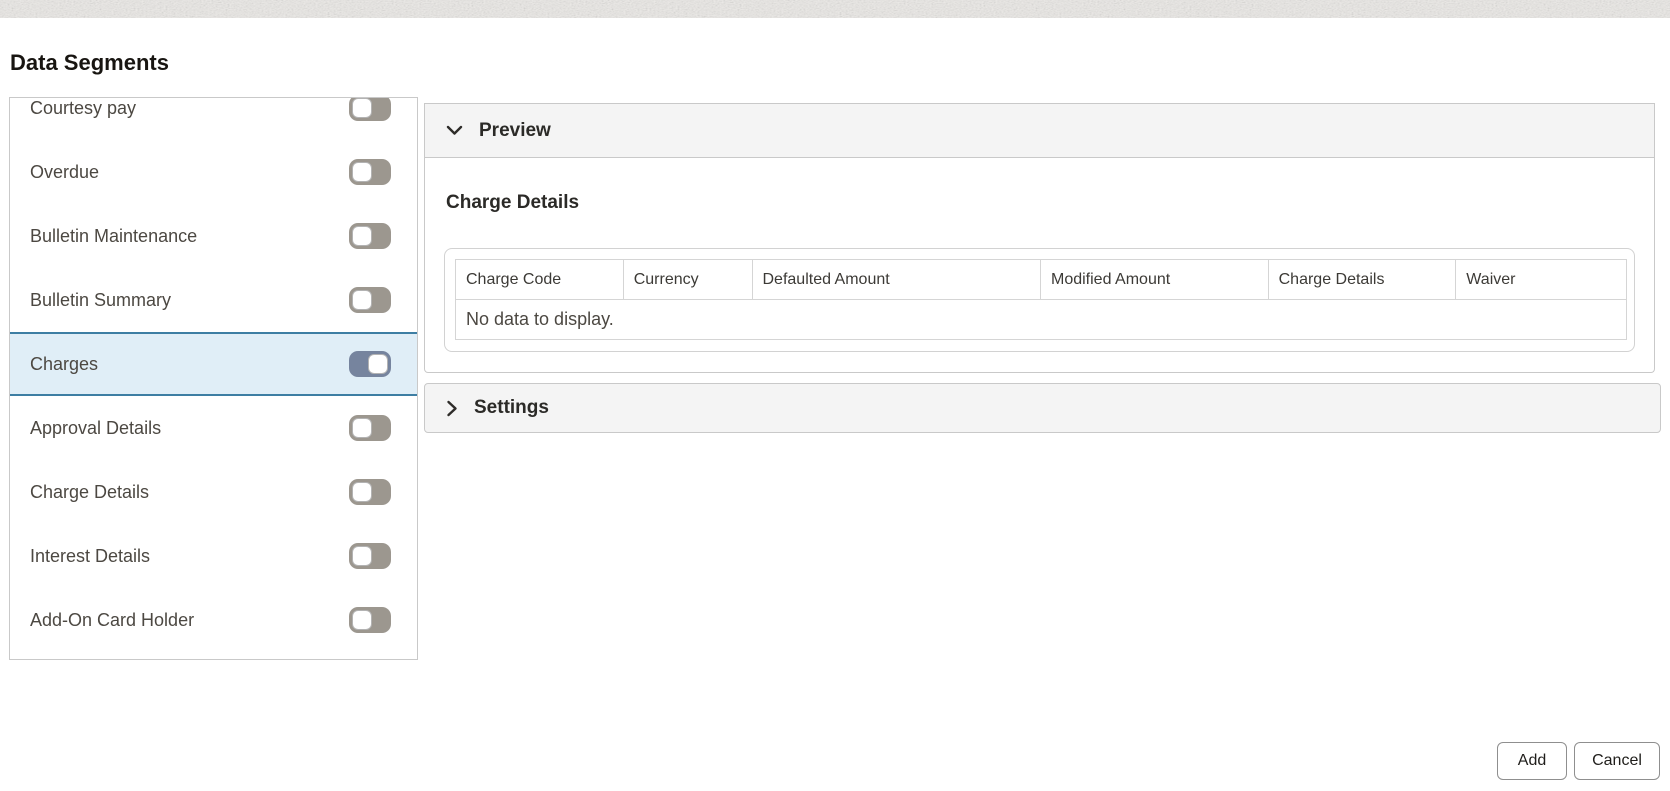 The height and width of the screenshot is (791, 1670). I want to click on settings-accordion-label: Settings, so click(511, 407).